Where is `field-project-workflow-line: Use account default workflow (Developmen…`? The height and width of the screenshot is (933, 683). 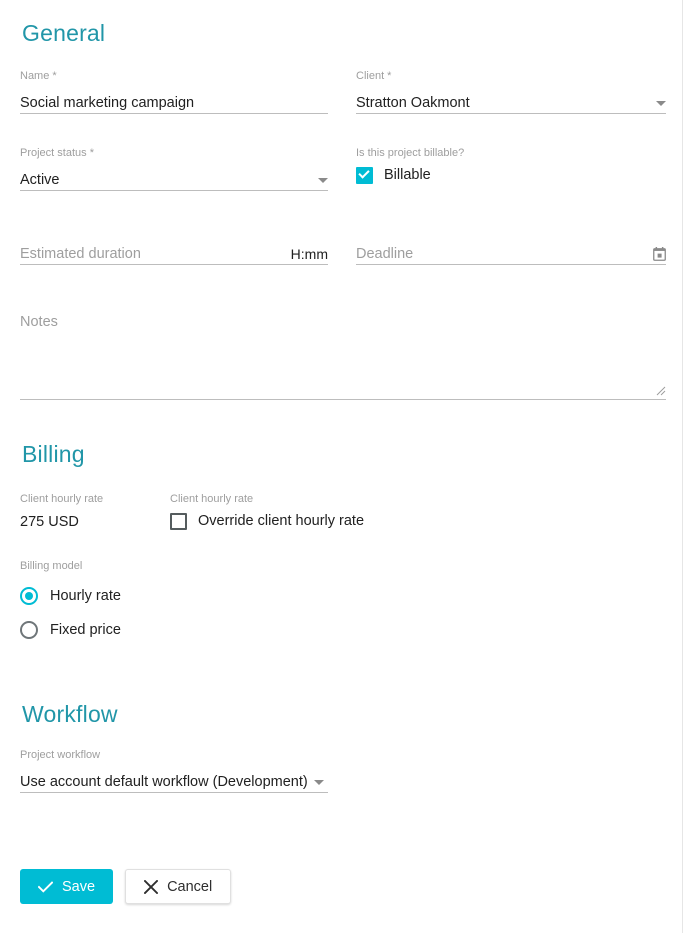 field-project-workflow-line: Use account default workflow (Developmen… is located at coordinates (174, 780).